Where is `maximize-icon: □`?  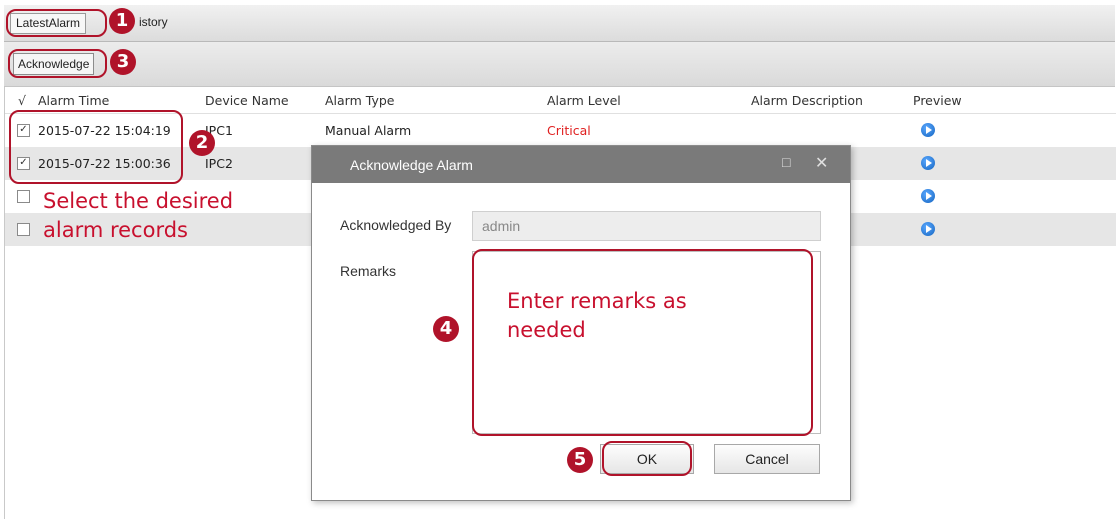 maximize-icon: □ is located at coordinates (786, 162).